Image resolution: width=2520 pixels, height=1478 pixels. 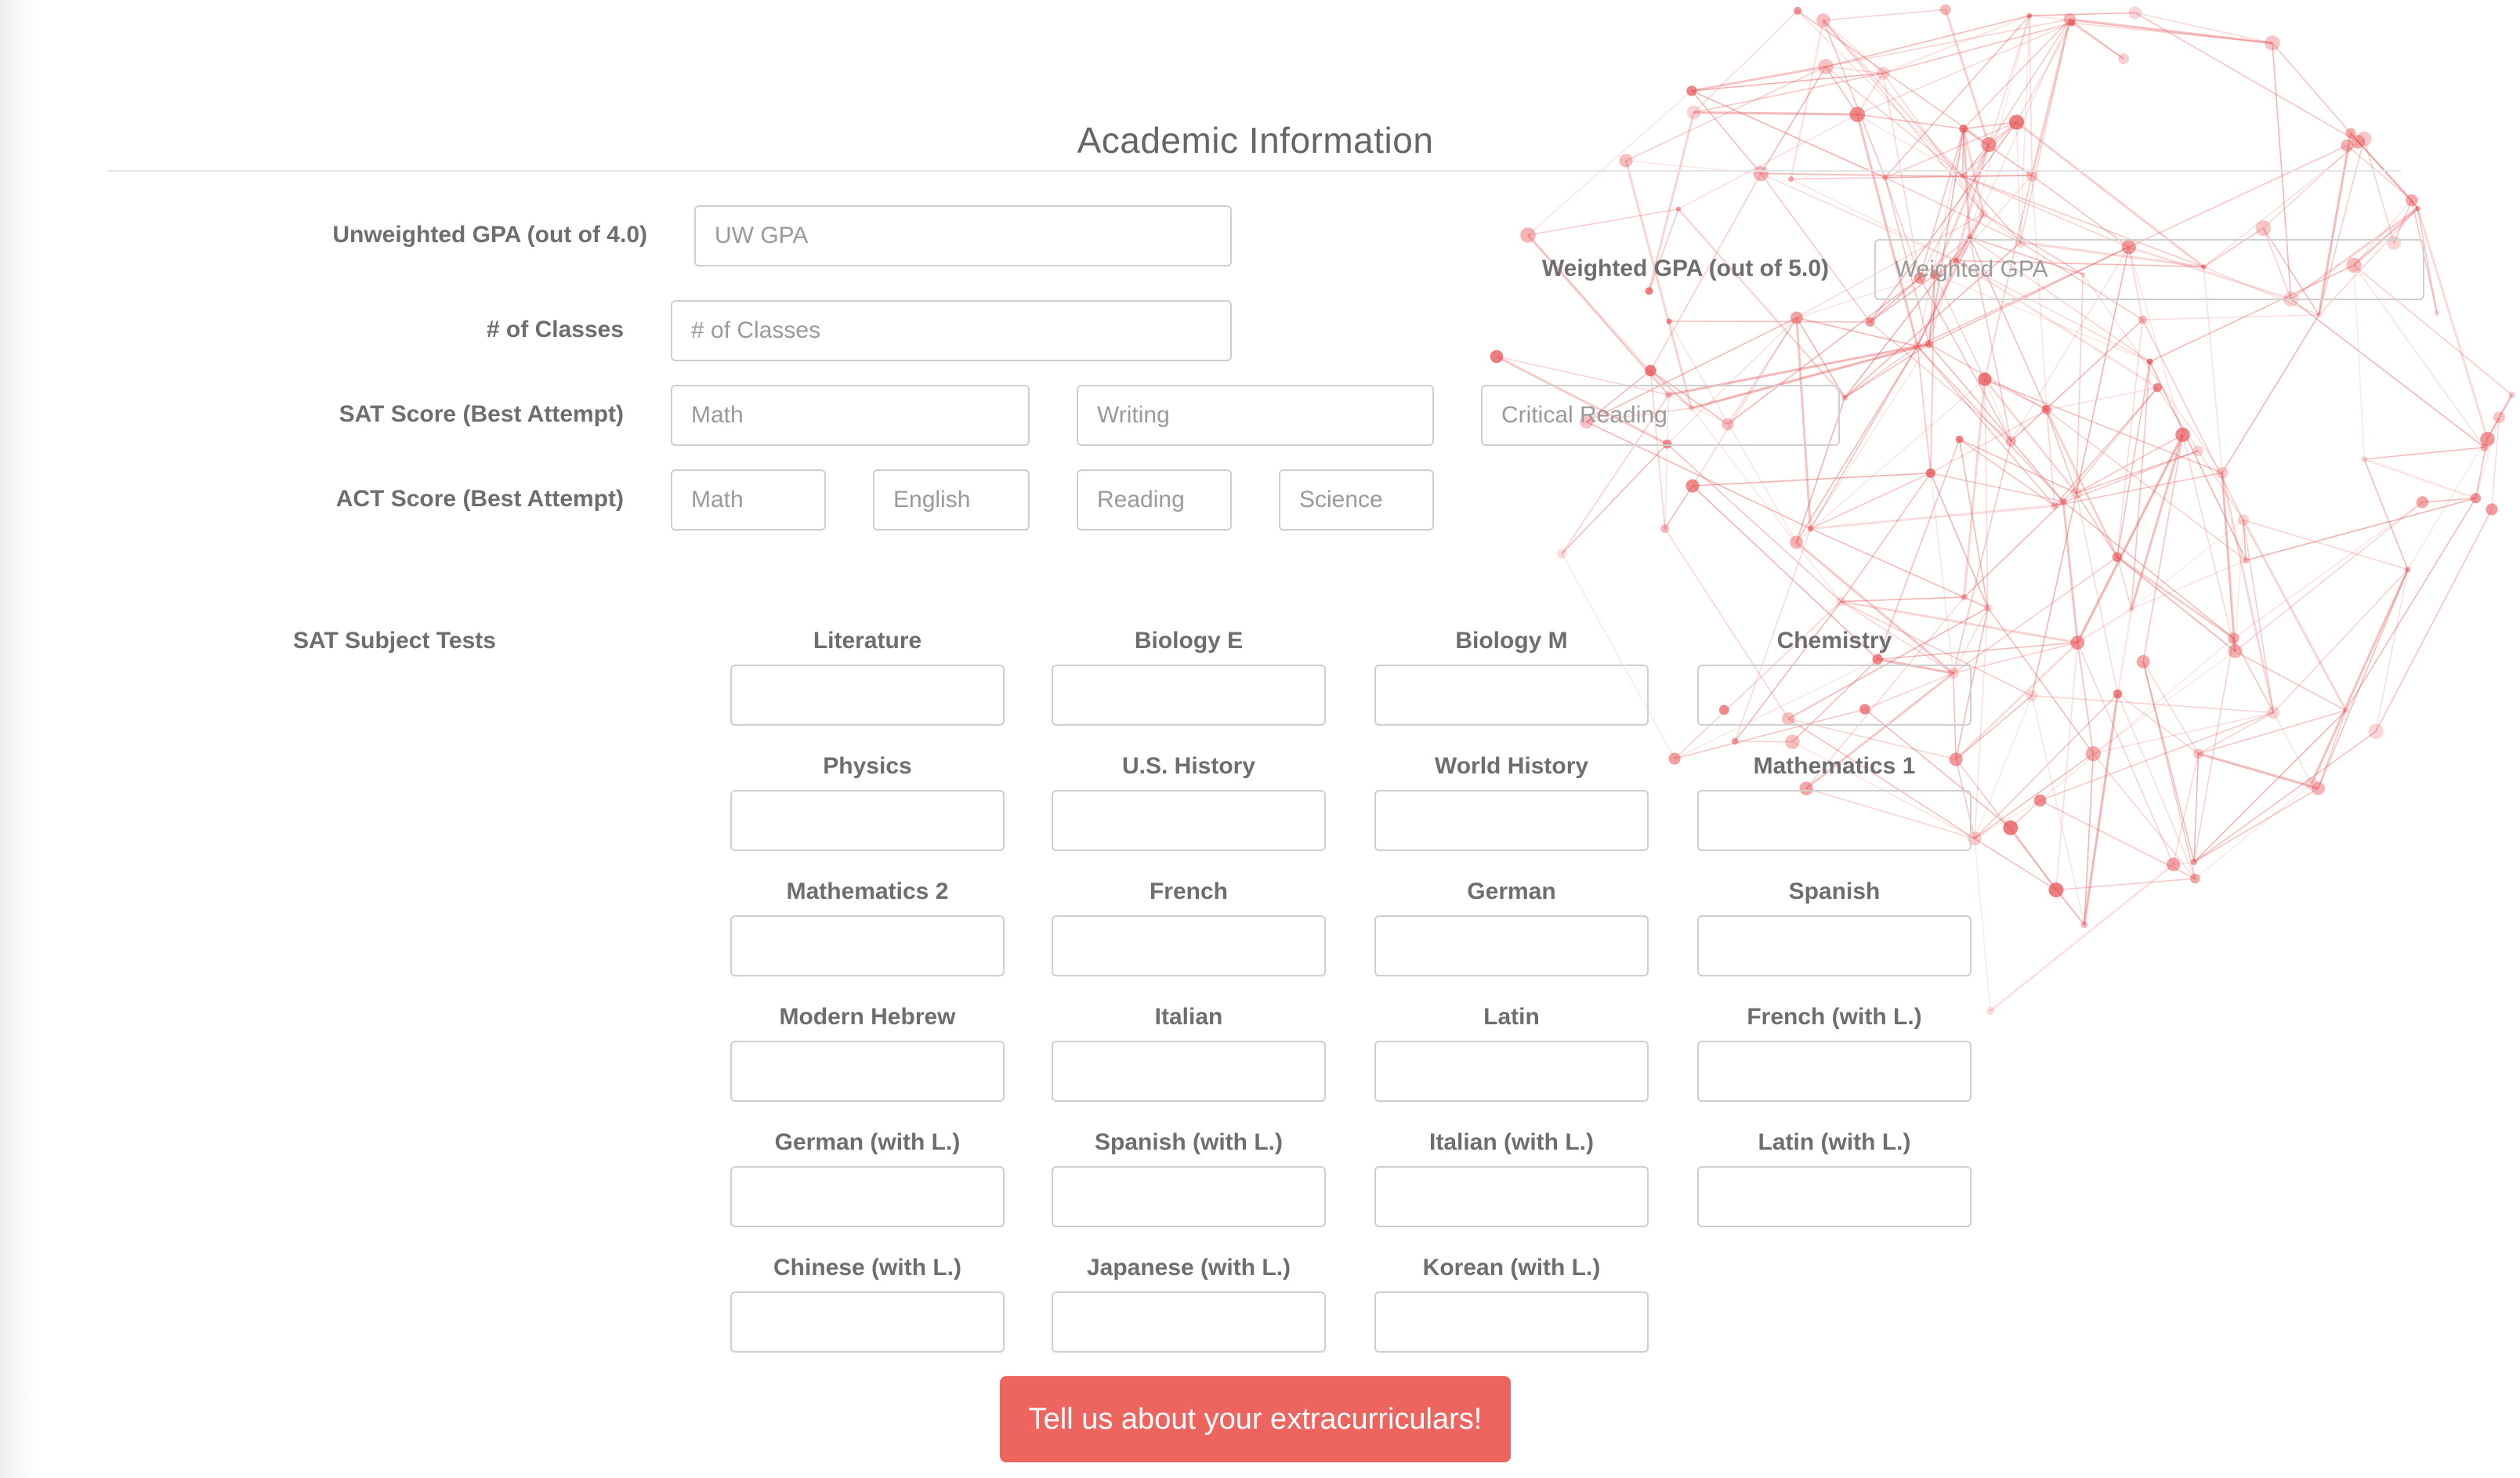 What do you see at coordinates (1834, 695) in the screenshot?
I see `subject-test-input-chemistry` at bounding box center [1834, 695].